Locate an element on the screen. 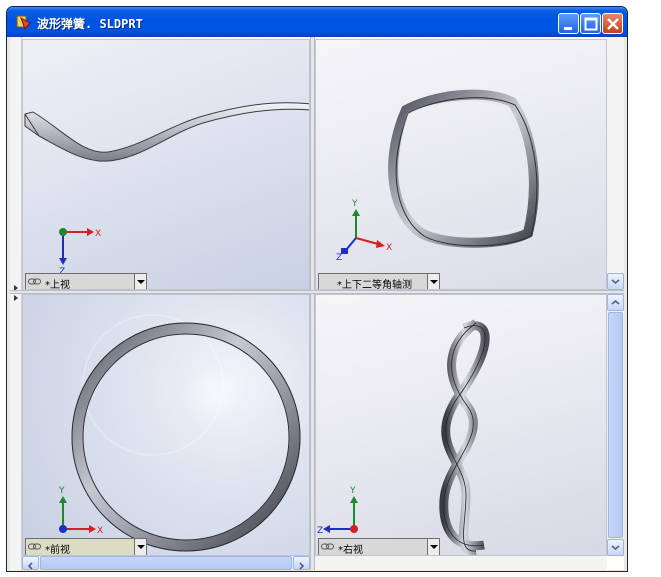 Image resolution: width=661 pixels, height=577 pixels. close-icon is located at coordinates (613, 24).